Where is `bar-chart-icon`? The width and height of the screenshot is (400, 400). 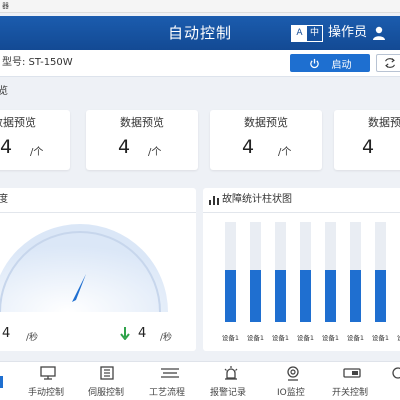 bar-chart-icon is located at coordinates (214, 200).